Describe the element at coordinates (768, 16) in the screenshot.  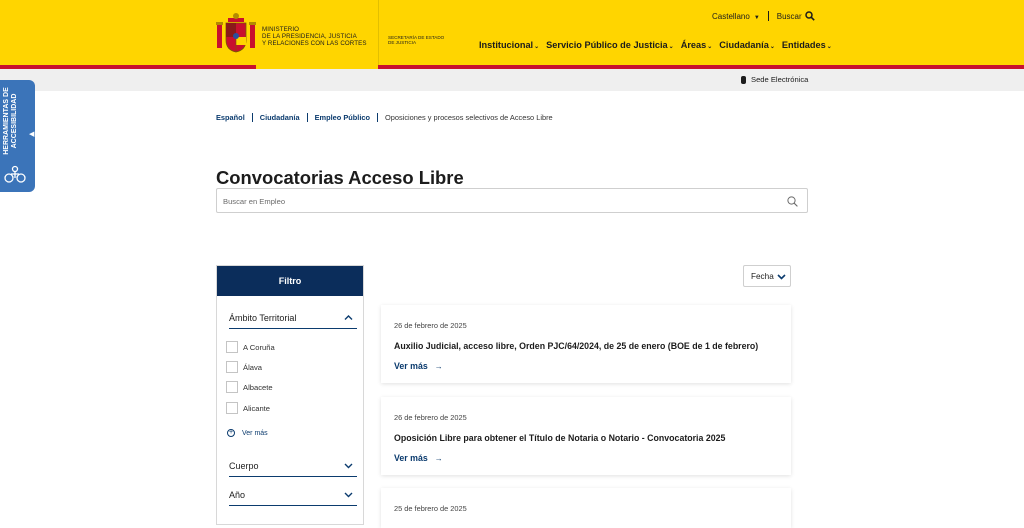
I see `utility-separator` at that location.